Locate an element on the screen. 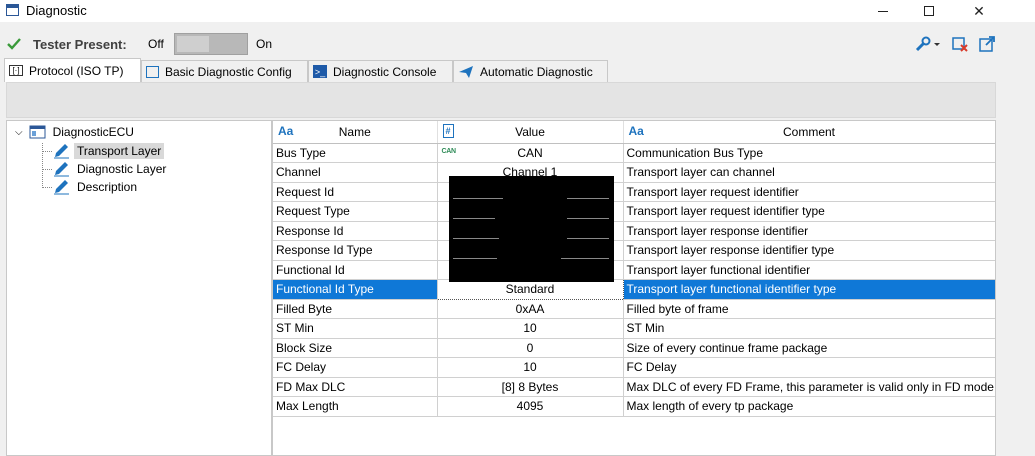 Image resolution: width=1035 pixels, height=456 pixels. cell-comment-text: FC Delay is located at coordinates (651, 367).